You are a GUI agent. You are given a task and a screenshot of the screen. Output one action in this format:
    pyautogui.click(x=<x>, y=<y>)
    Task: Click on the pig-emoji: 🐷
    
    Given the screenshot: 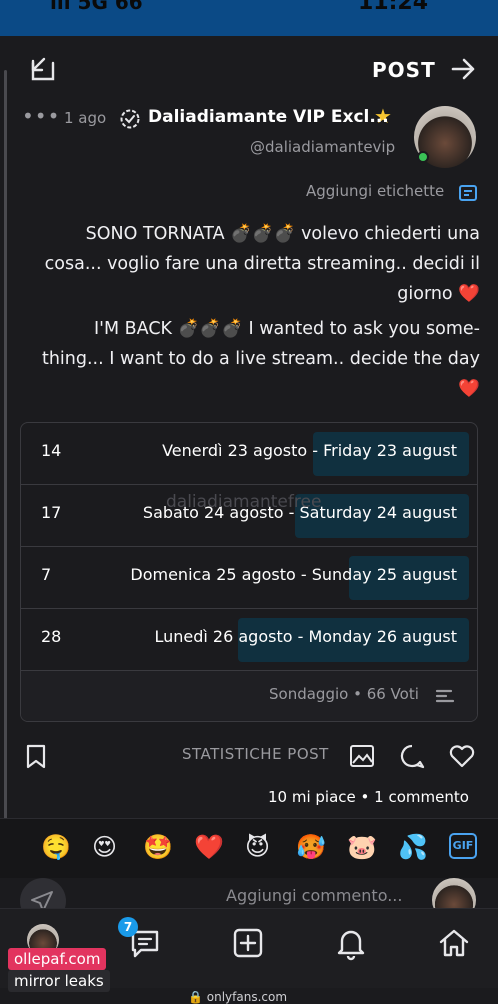 What is the action you would take?
    pyautogui.click(x=362, y=847)
    